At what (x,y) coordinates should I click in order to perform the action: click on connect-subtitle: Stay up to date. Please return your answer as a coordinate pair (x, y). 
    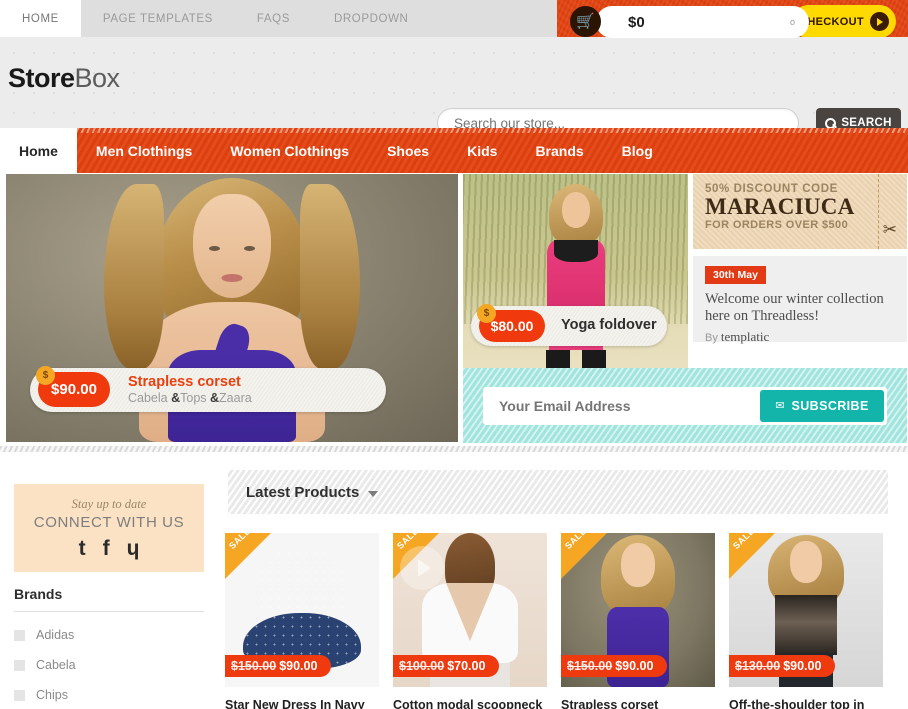
    Looking at the image, I should click on (109, 504).